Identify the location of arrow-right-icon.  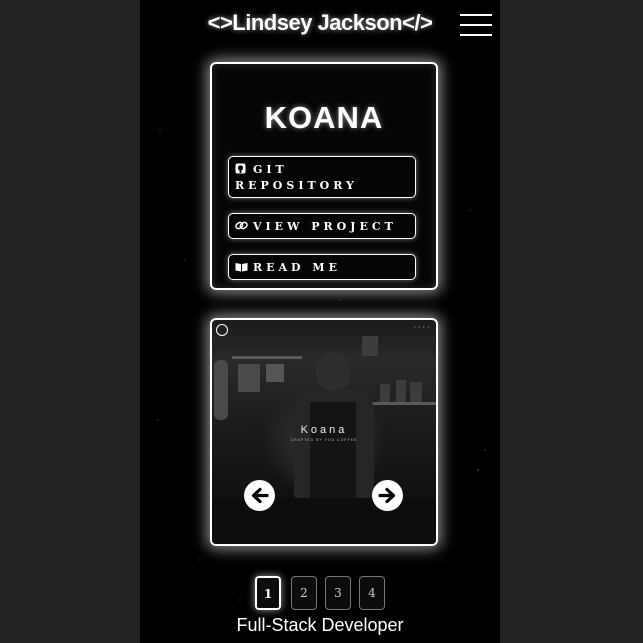
(387, 495).